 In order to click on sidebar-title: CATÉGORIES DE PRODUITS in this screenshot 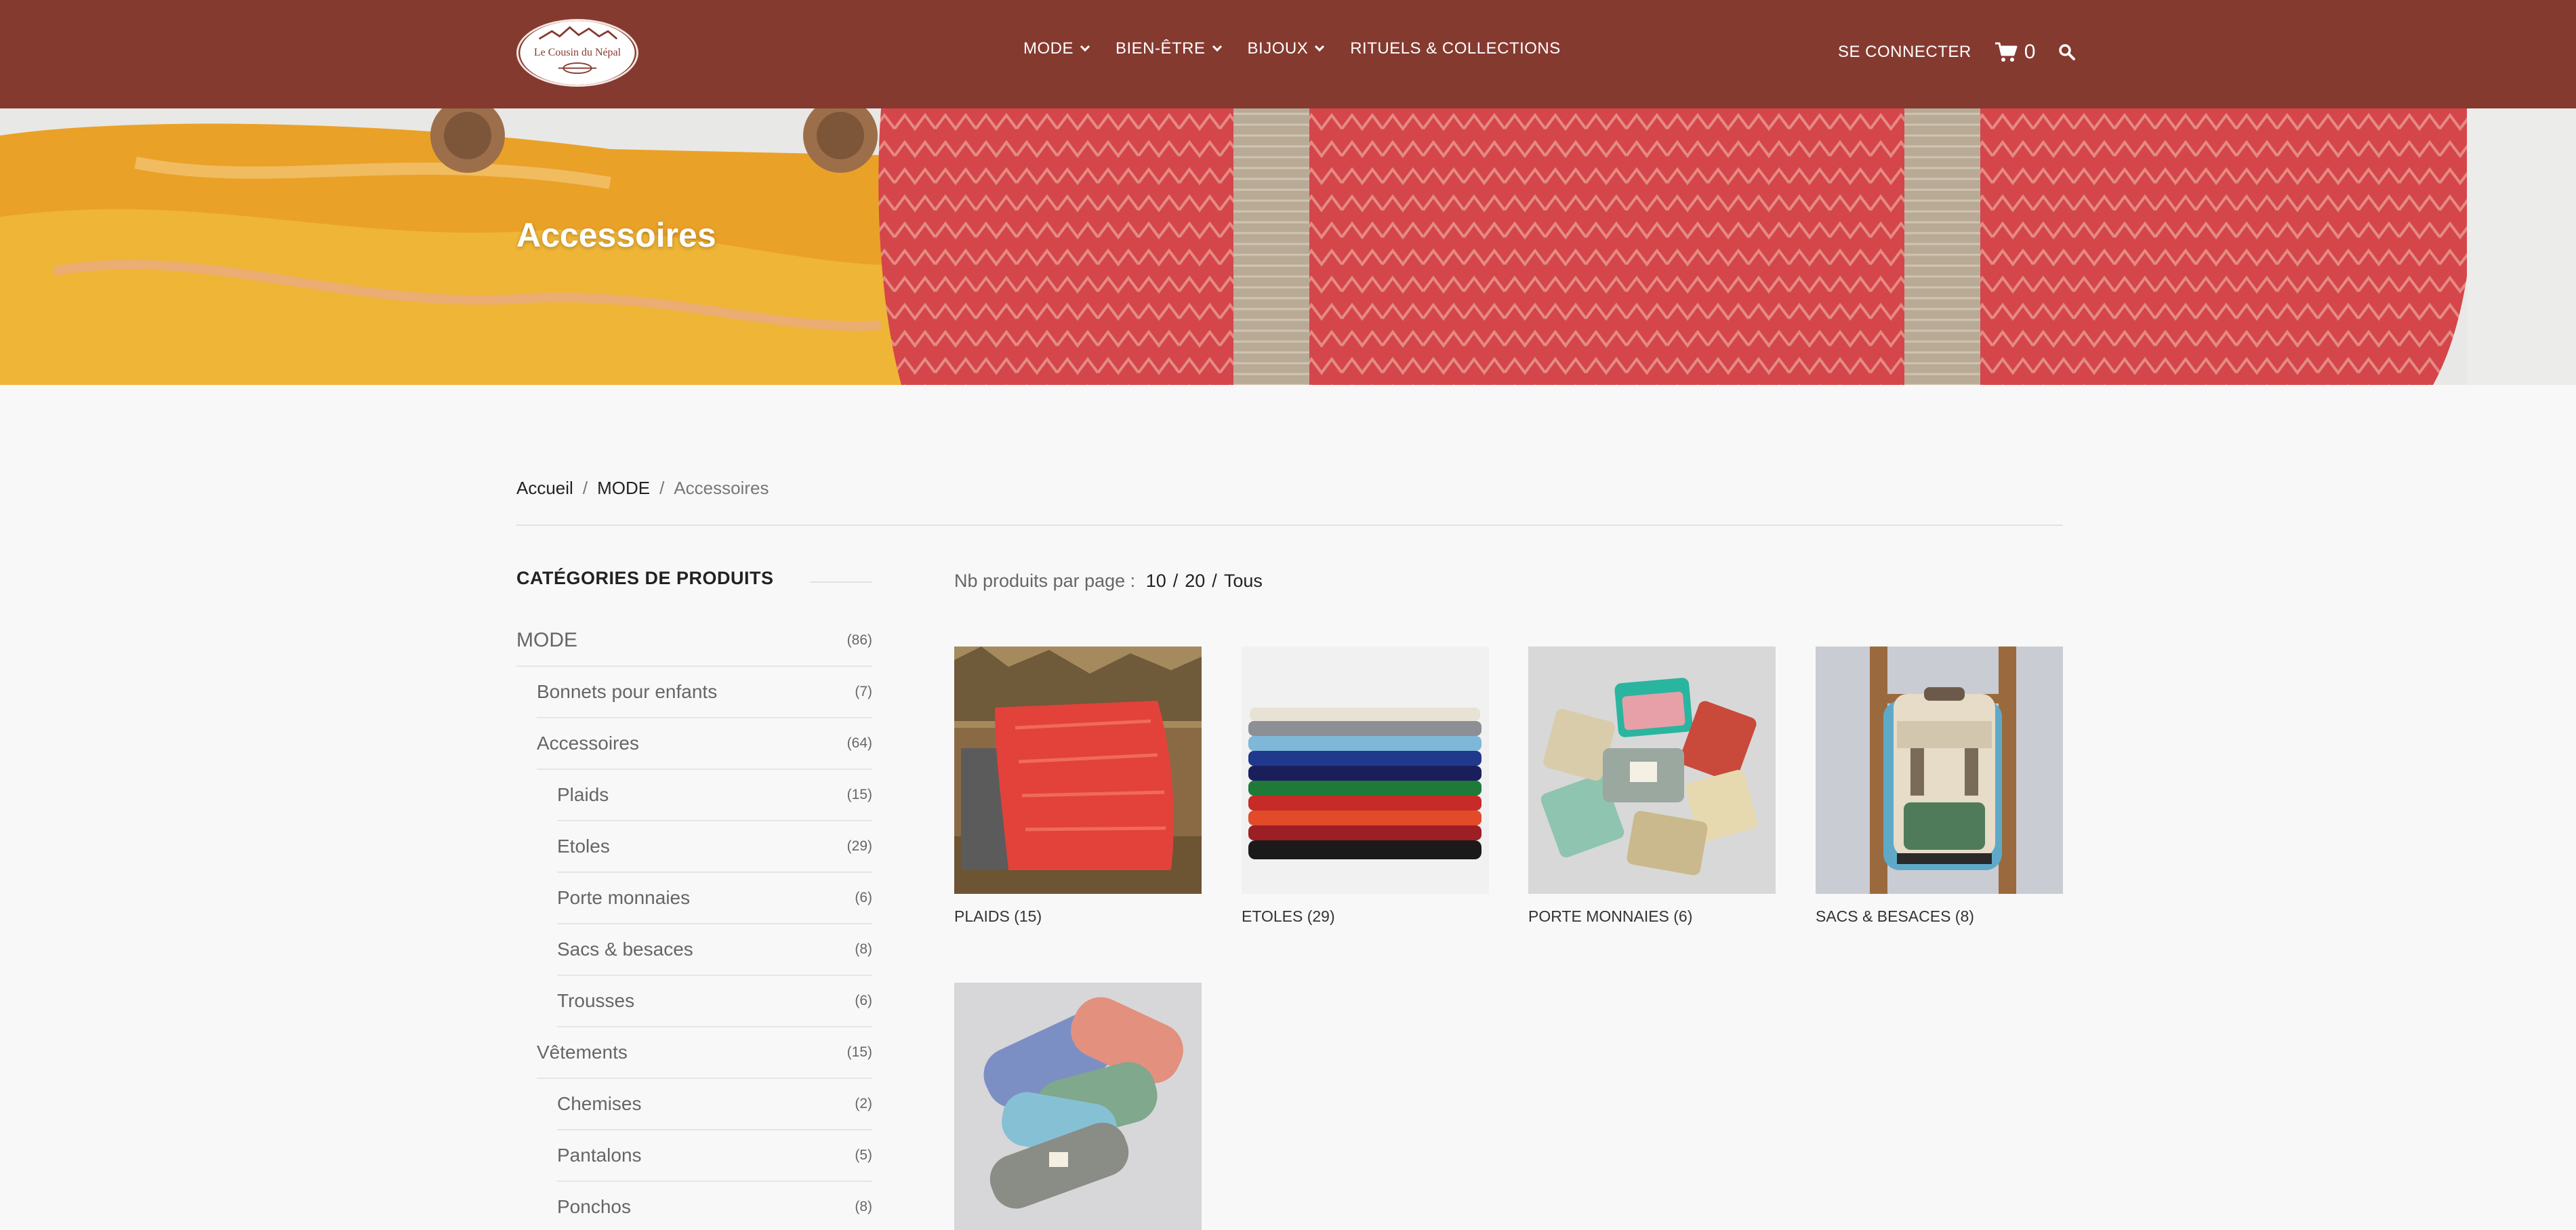, I will do `click(645, 578)`.